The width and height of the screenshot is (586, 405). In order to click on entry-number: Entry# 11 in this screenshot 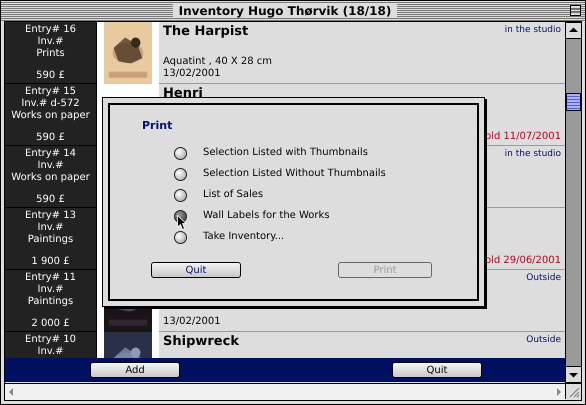, I will do `click(50, 278)`.